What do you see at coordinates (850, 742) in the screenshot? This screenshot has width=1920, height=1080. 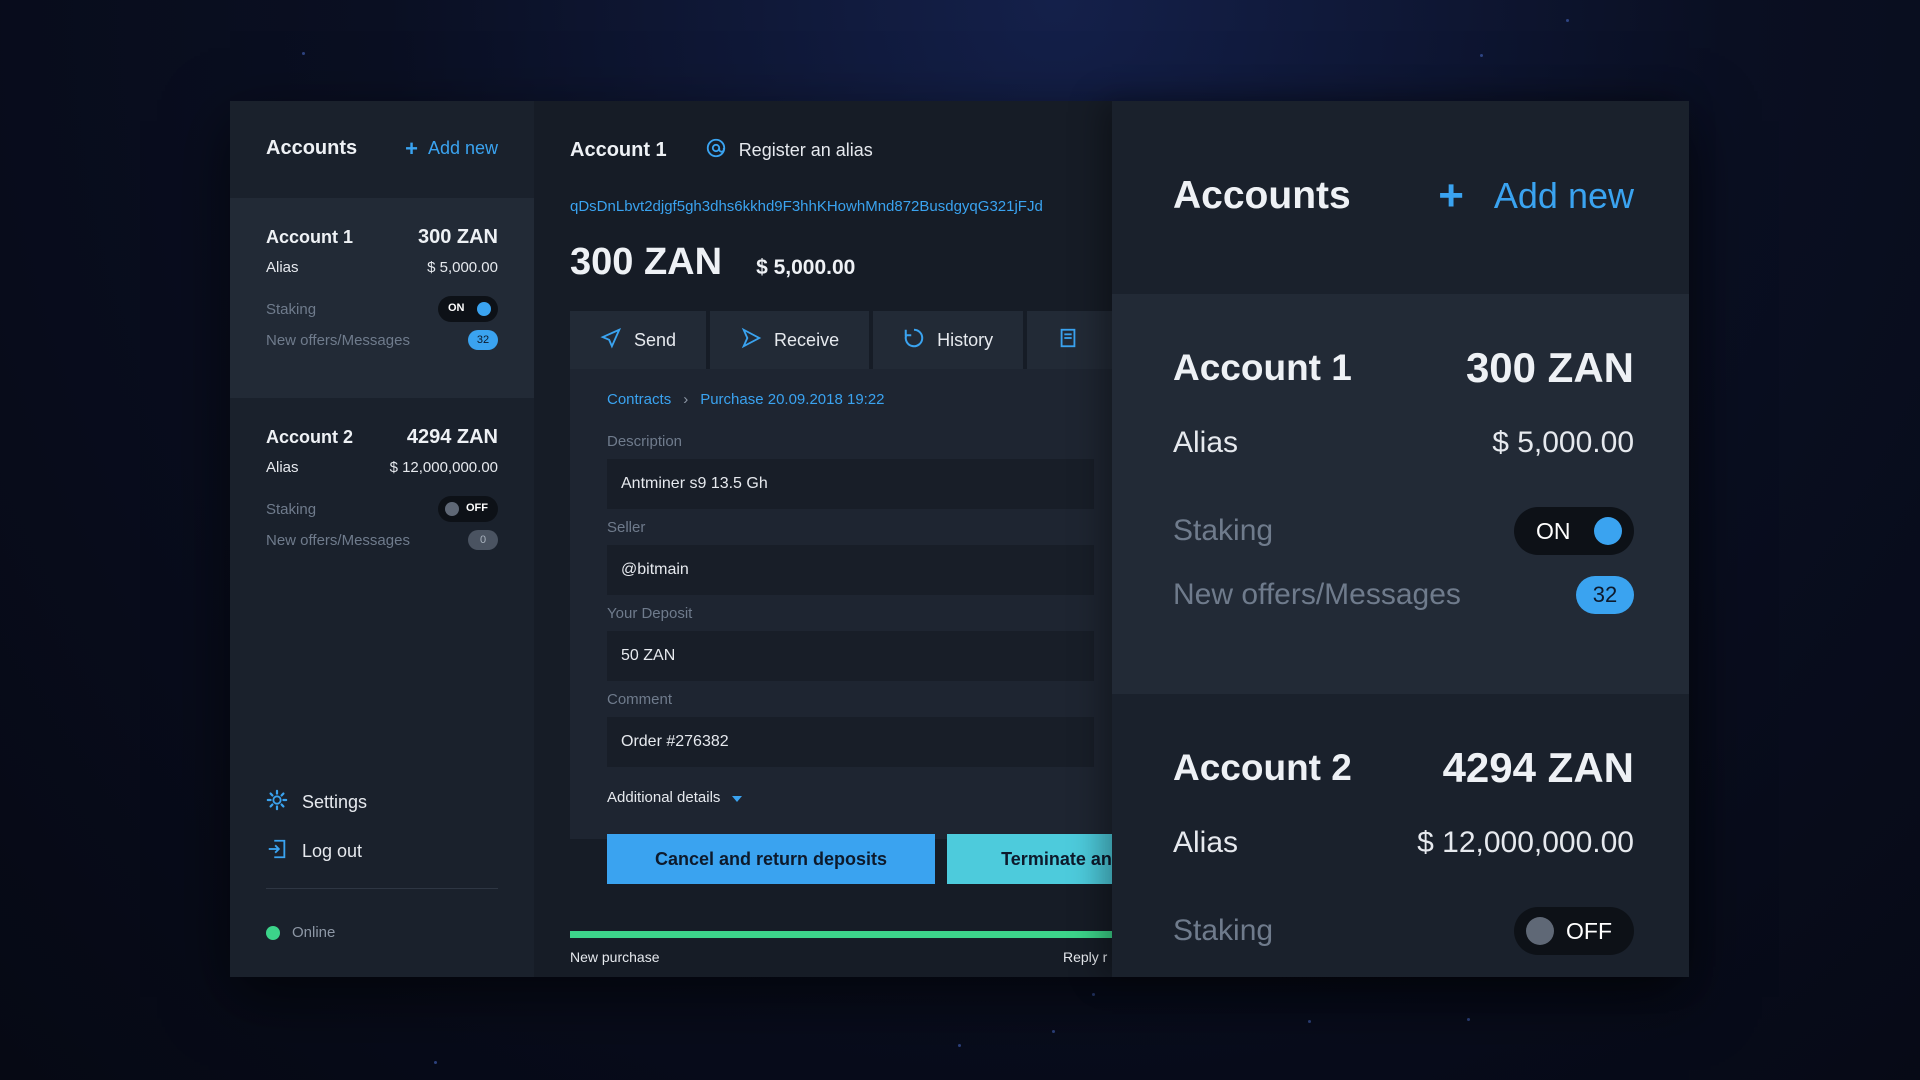 I see `comment-field: Order #276382` at bounding box center [850, 742].